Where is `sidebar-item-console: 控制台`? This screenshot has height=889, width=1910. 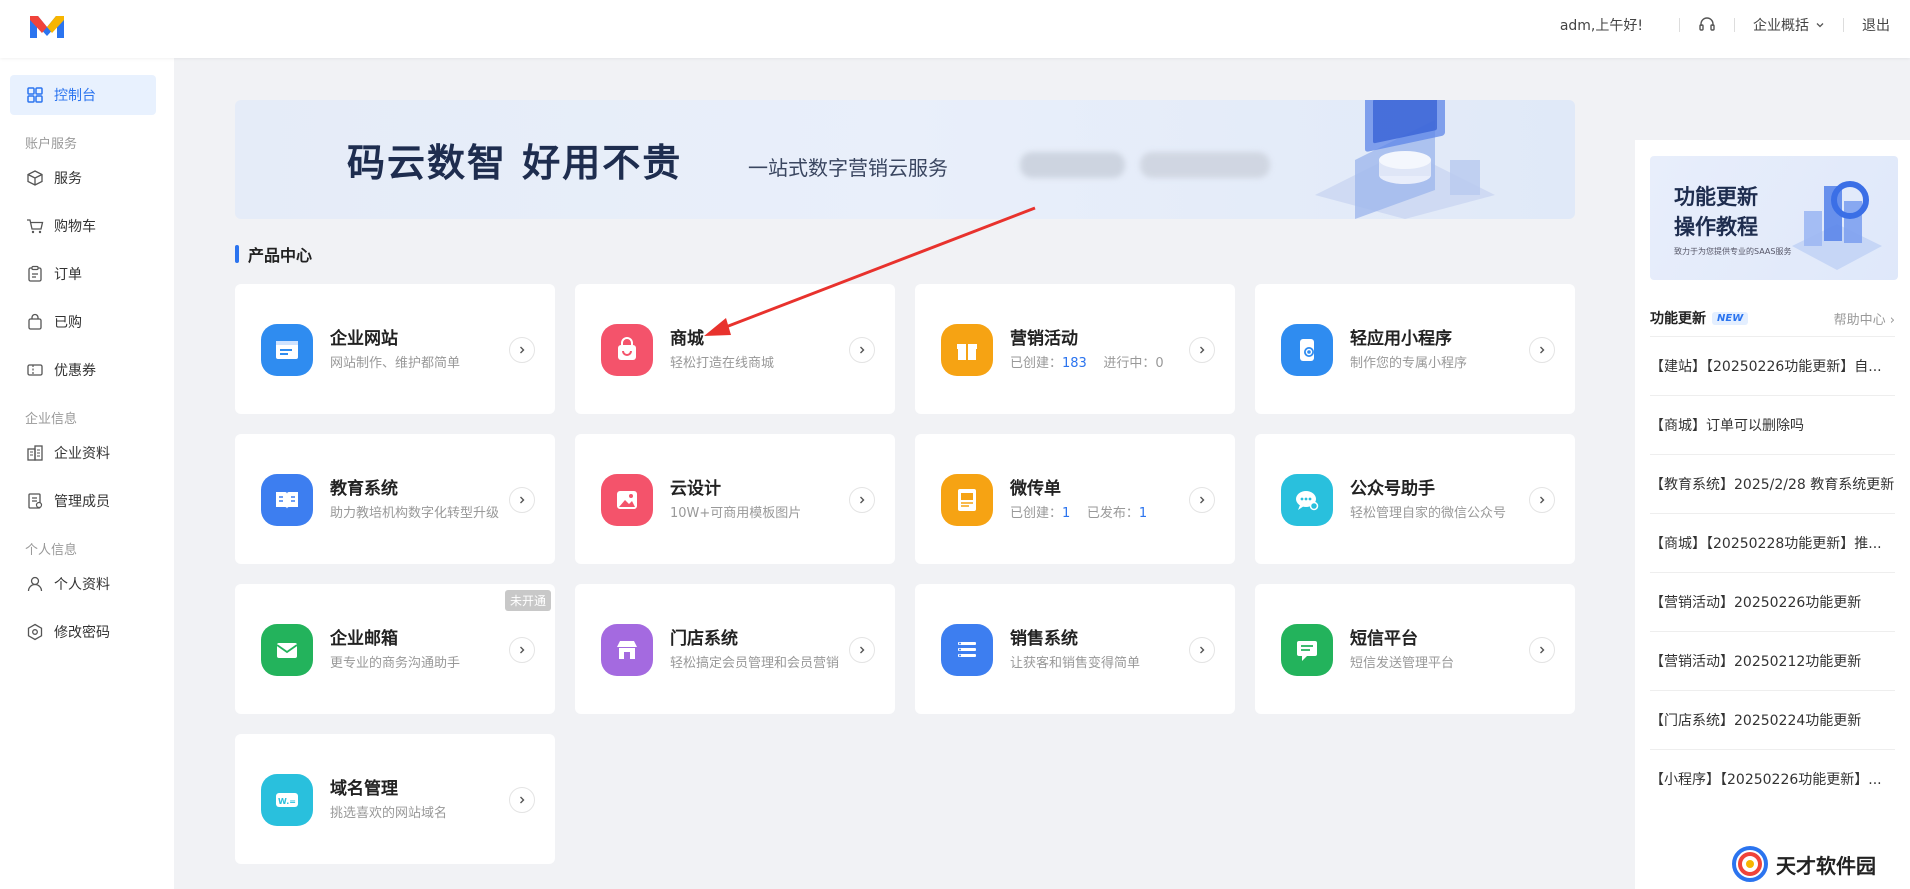 sidebar-item-console: 控制台 is located at coordinates (83, 95).